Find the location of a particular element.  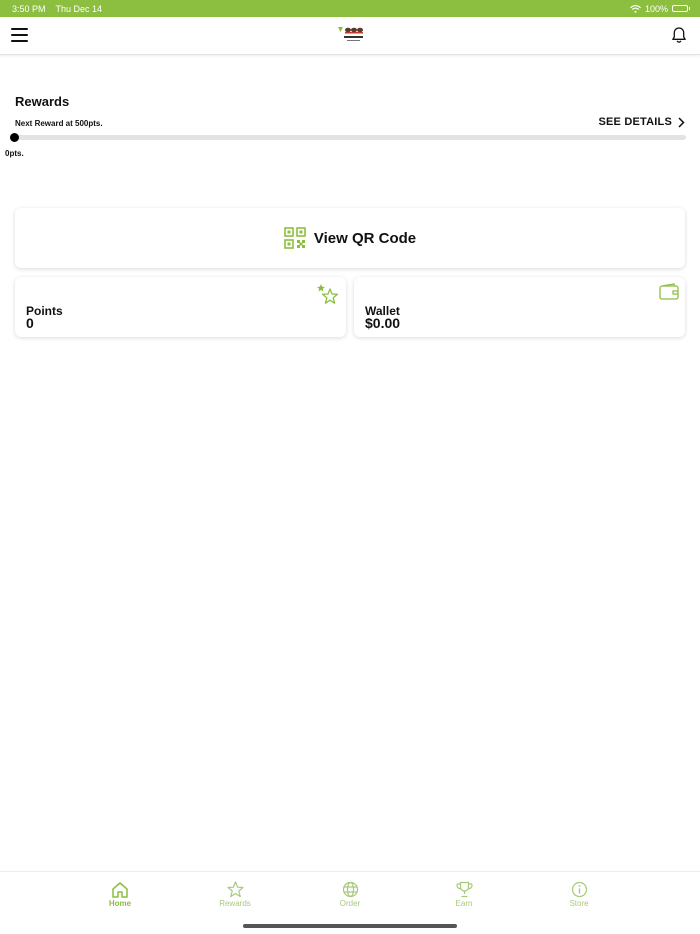

stars-icon is located at coordinates (328, 294).